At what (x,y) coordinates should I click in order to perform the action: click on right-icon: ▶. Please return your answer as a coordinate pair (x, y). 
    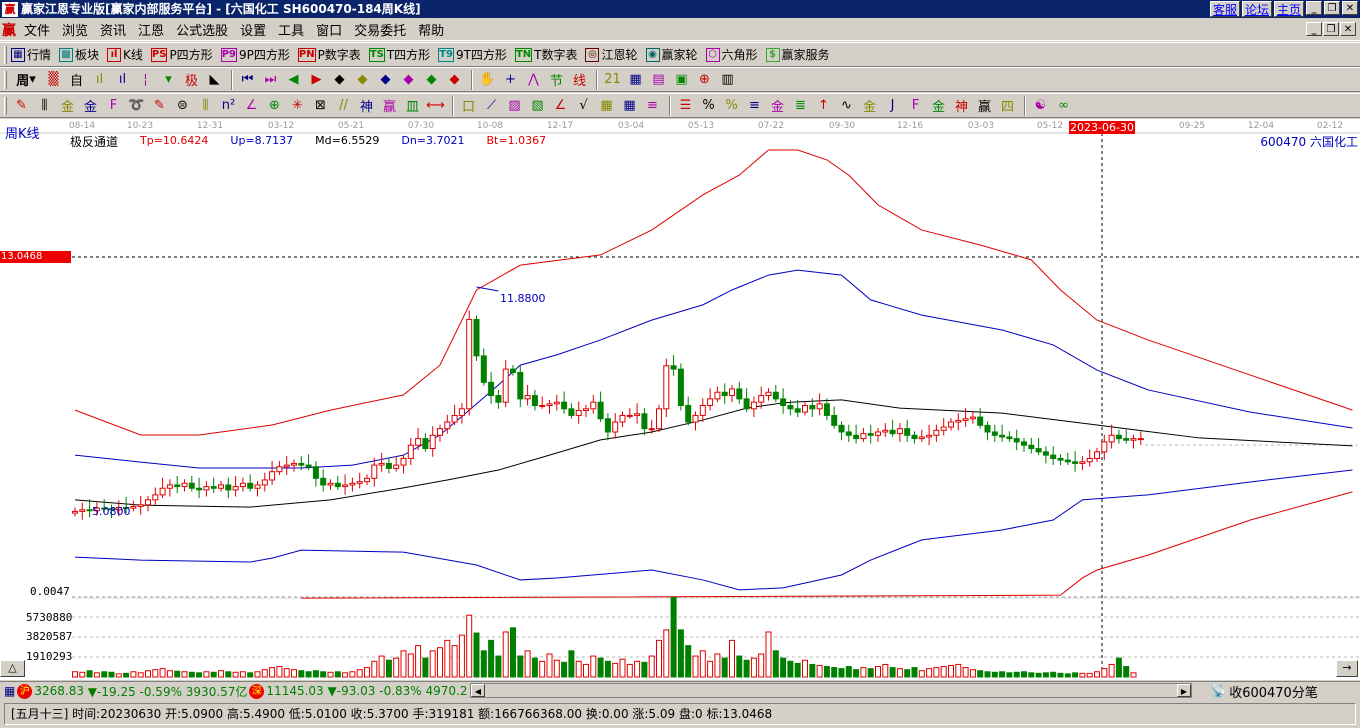
    Looking at the image, I should click on (316, 80).